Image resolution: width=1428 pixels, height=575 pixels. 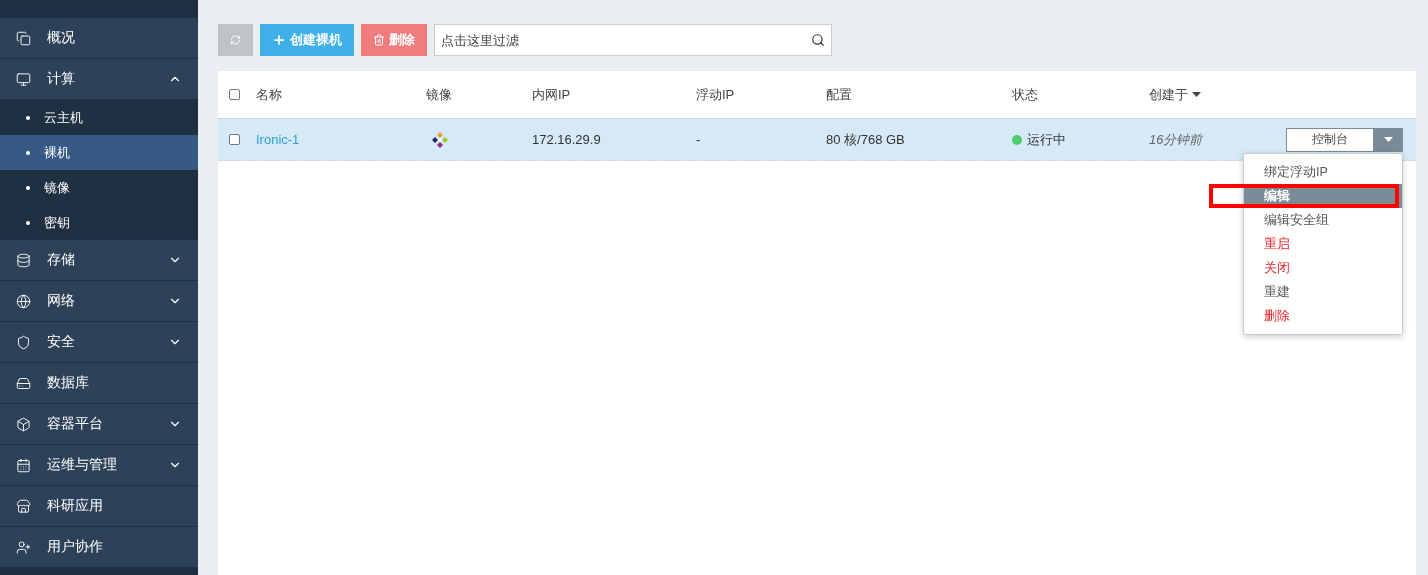 What do you see at coordinates (75, 424) in the screenshot?
I see `sidebar-label: 容器平台` at bounding box center [75, 424].